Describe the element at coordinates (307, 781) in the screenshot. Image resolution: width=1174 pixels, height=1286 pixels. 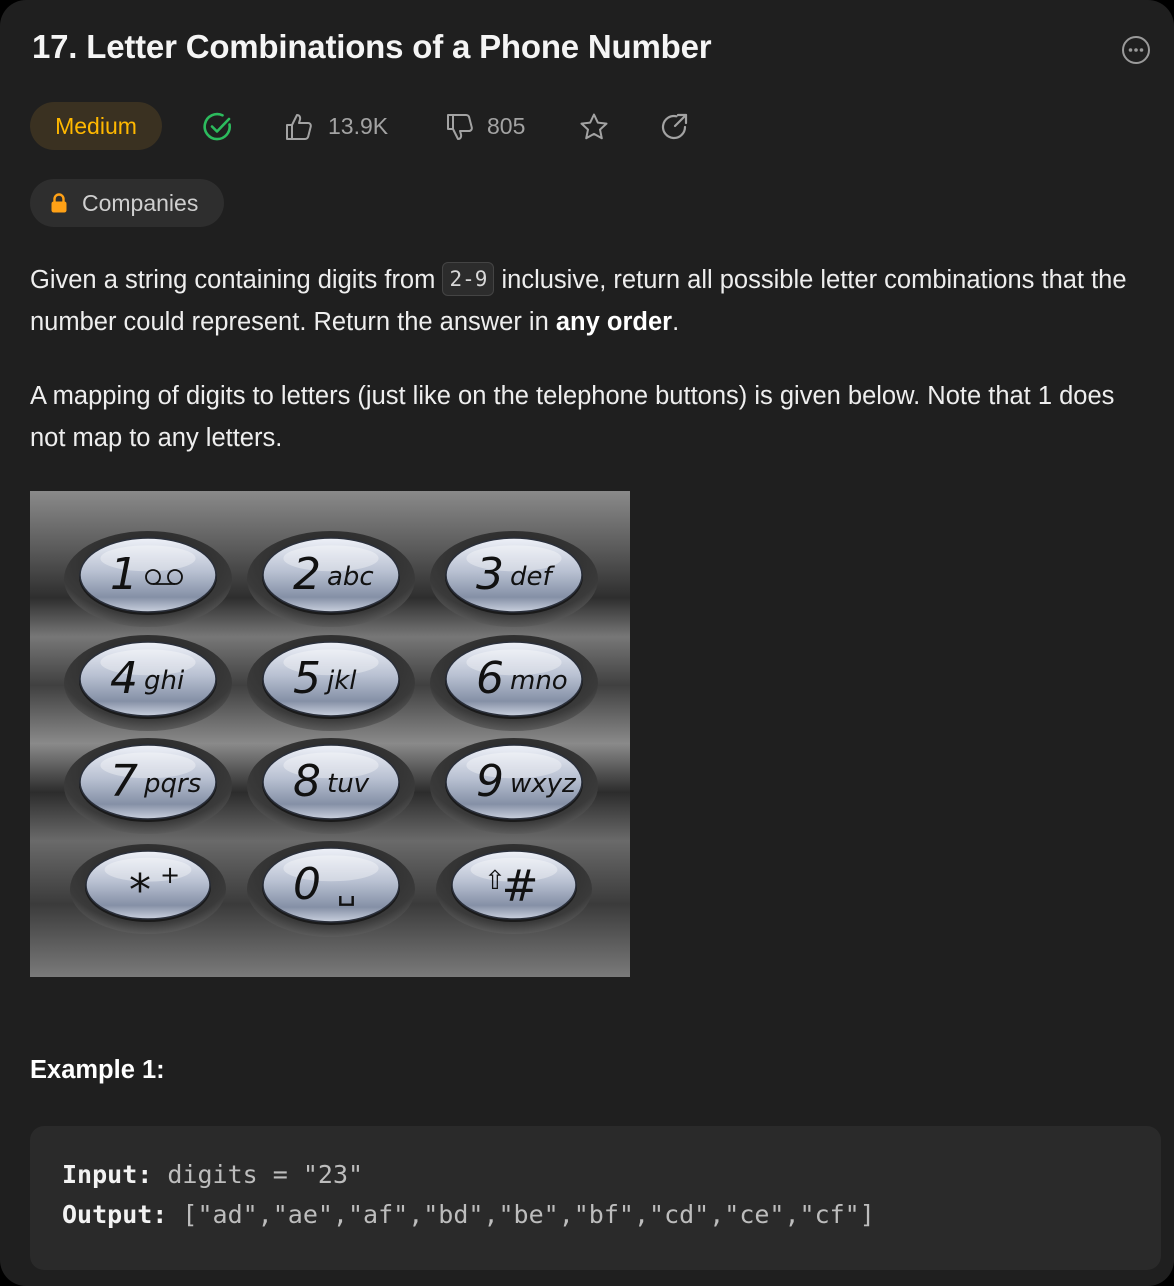
I see `keypad-digit: 8` at that location.